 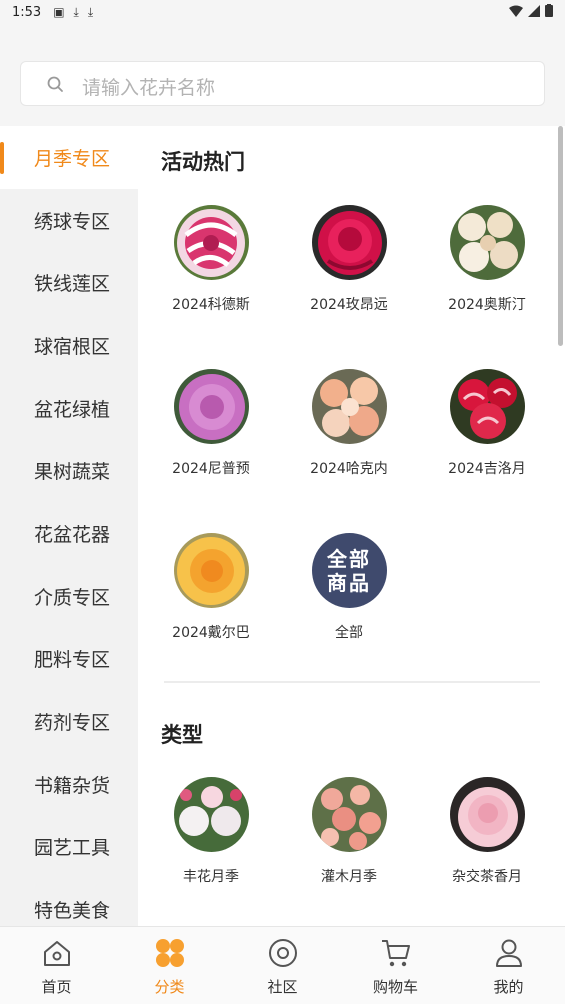 I want to click on tab-community: 社区, so click(x=282, y=965).